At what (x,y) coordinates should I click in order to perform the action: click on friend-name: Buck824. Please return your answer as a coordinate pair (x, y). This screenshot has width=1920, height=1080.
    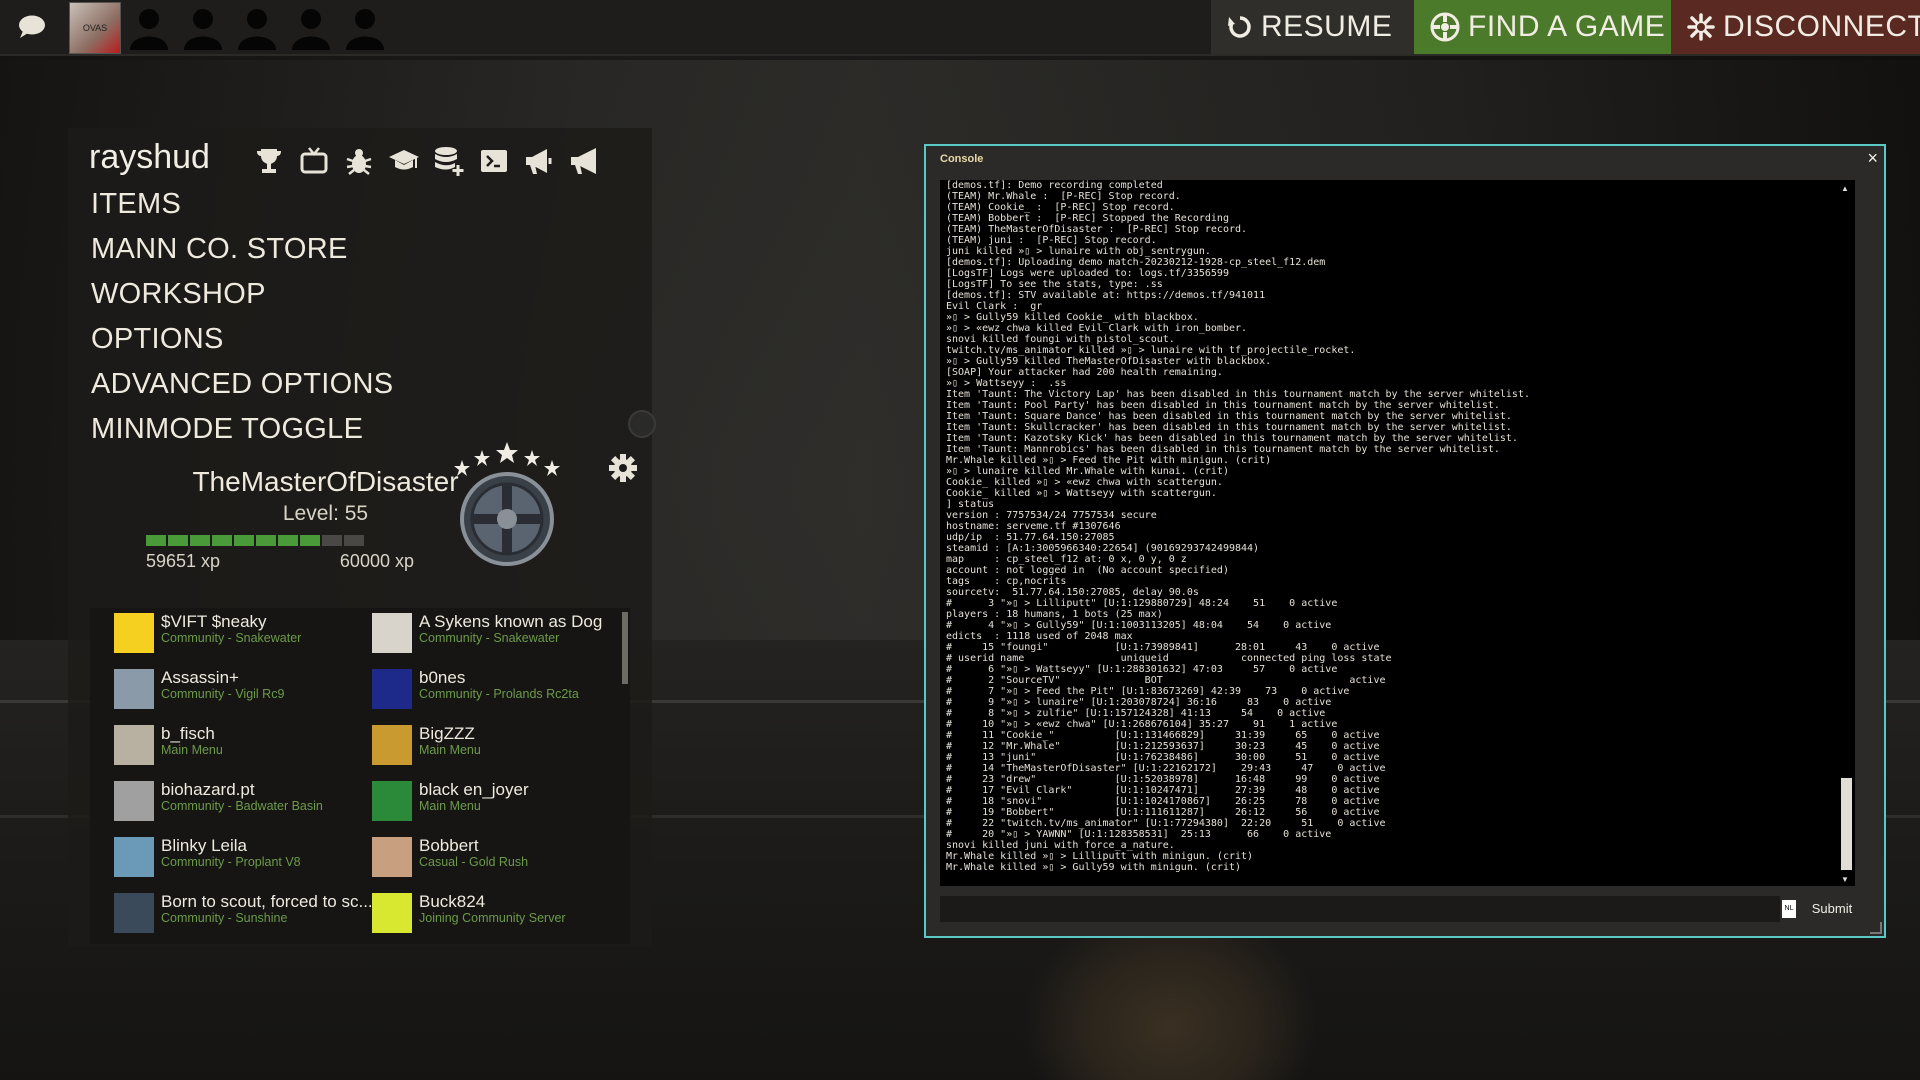
    Looking at the image, I should click on (452, 901).